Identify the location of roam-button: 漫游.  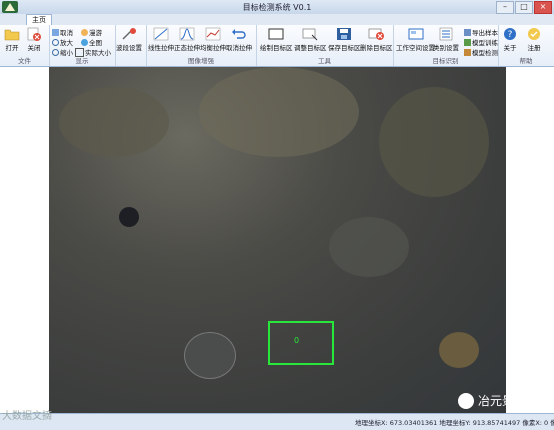
(91, 32).